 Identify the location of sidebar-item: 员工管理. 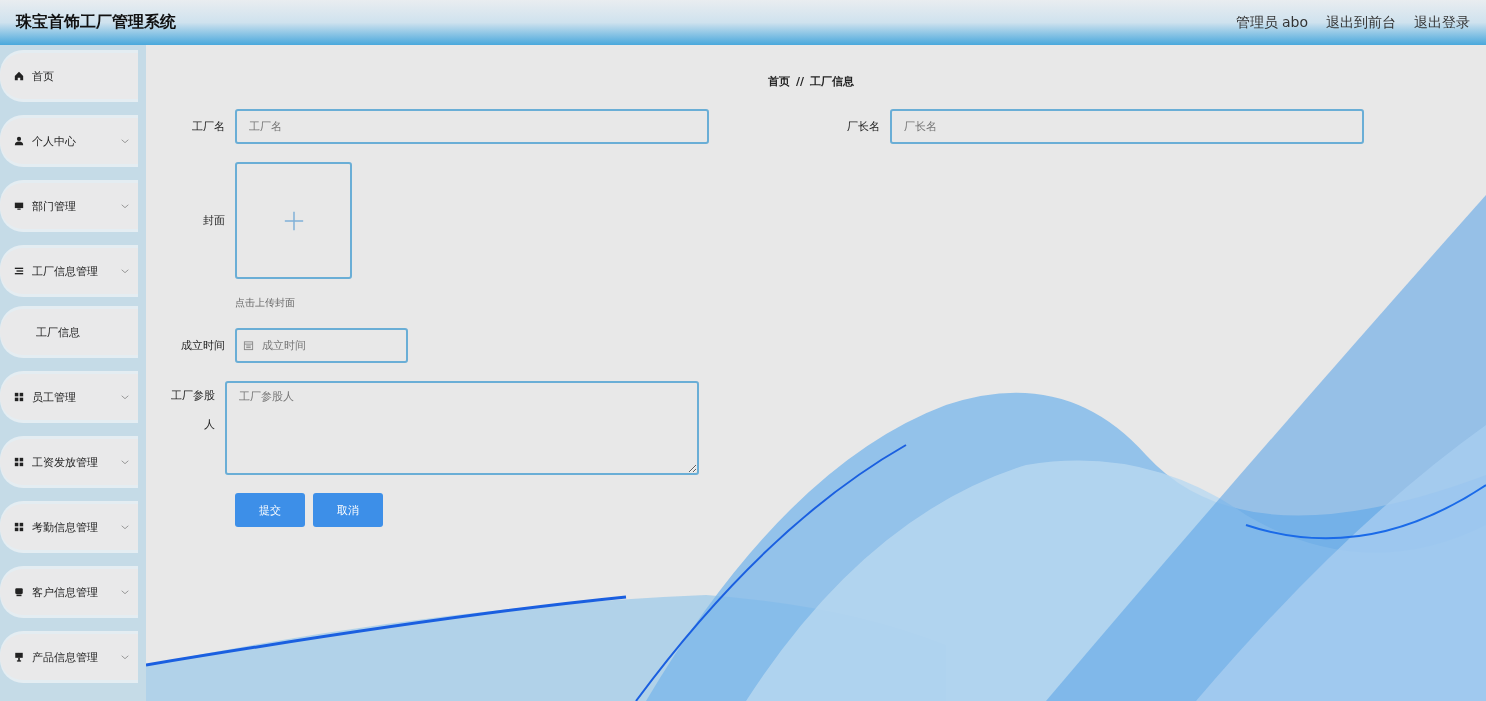
(69, 397).